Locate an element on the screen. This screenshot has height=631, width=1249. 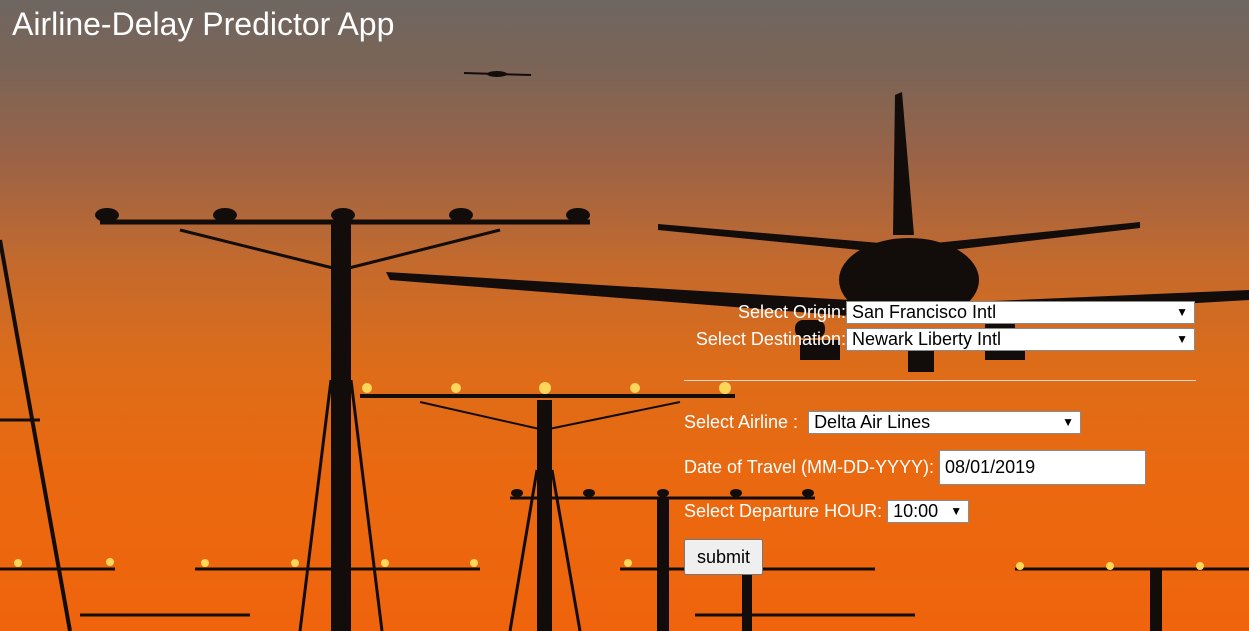
date-input is located at coordinates (1043, 467).